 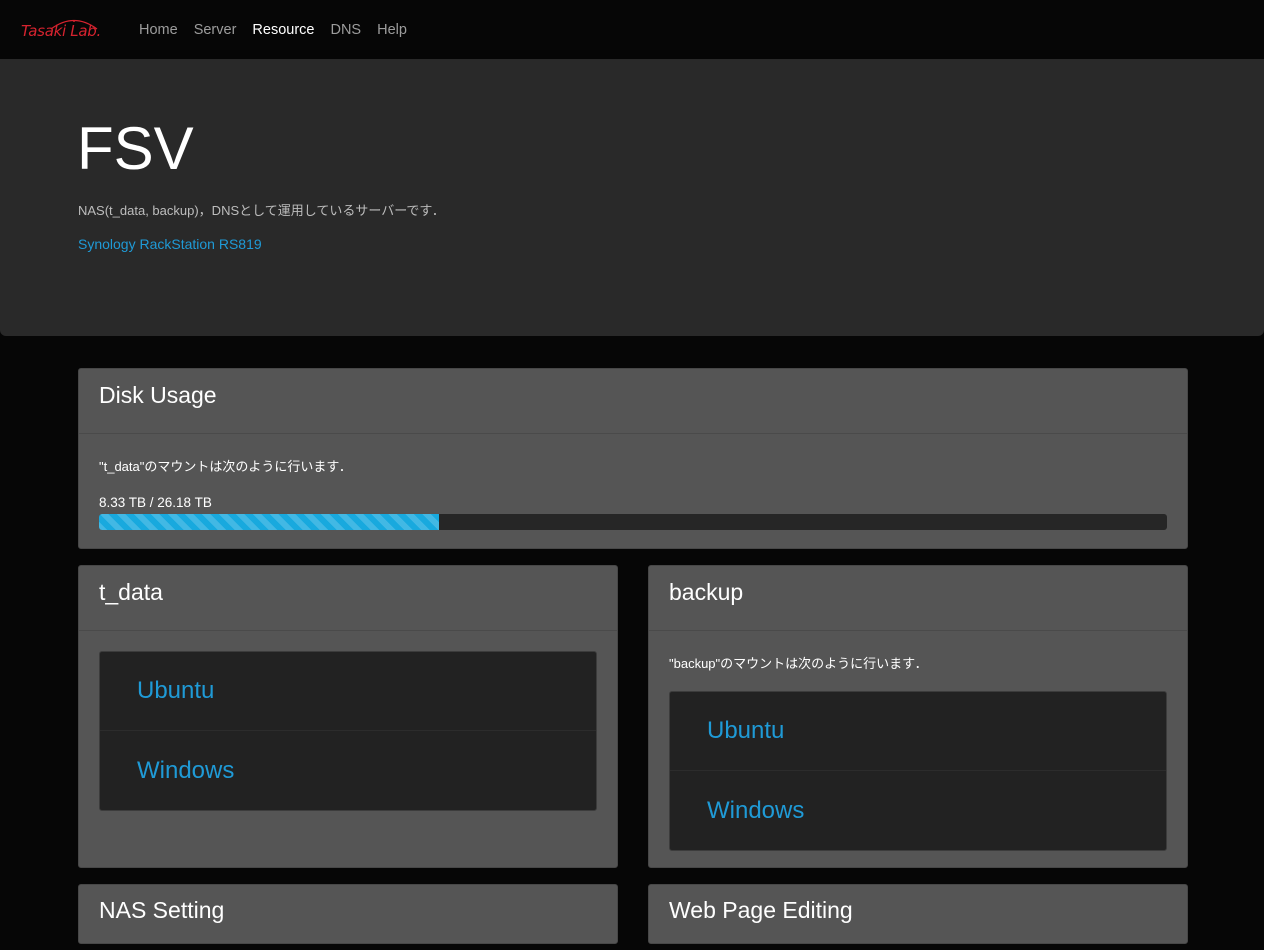 I want to click on nav-dns: DNS, so click(x=345, y=30).